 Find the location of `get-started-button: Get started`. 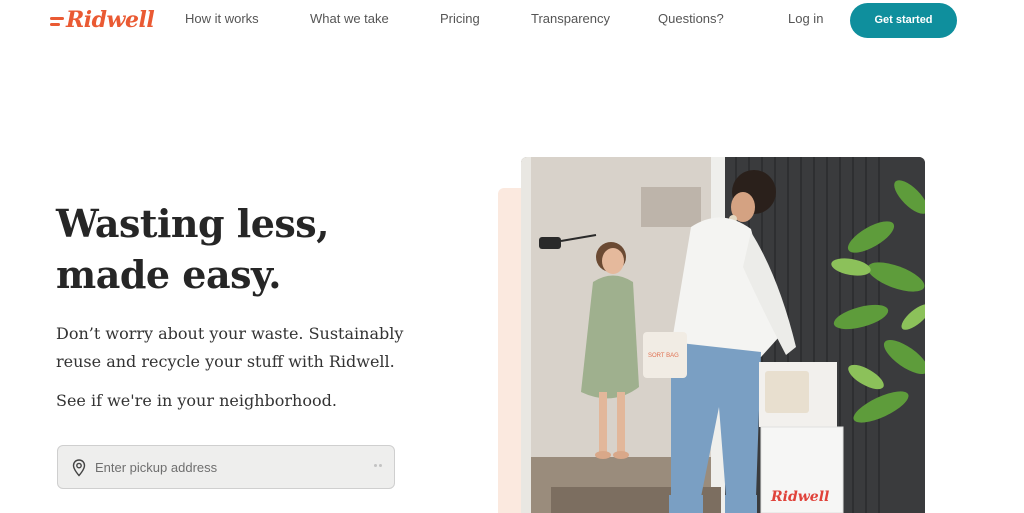

get-started-button: Get started is located at coordinates (903, 20).